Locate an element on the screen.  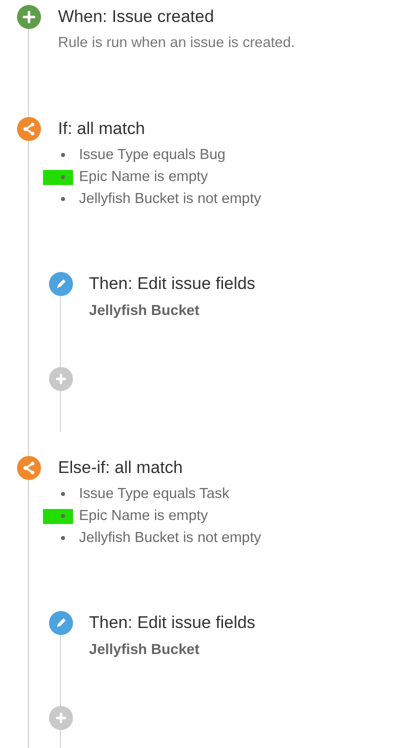
plus-icon is located at coordinates (29, 17).